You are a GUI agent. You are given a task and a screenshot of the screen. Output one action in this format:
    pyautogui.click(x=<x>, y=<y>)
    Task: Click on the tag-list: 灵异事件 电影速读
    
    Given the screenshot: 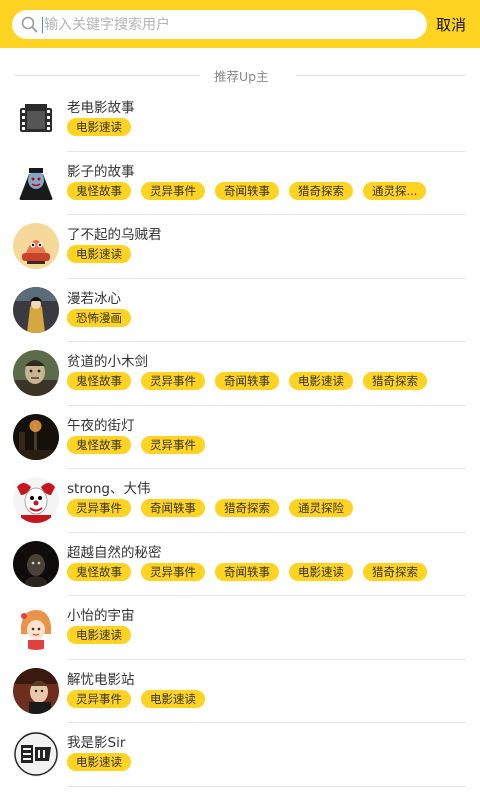 What is the action you would take?
    pyautogui.click(x=141, y=698)
    